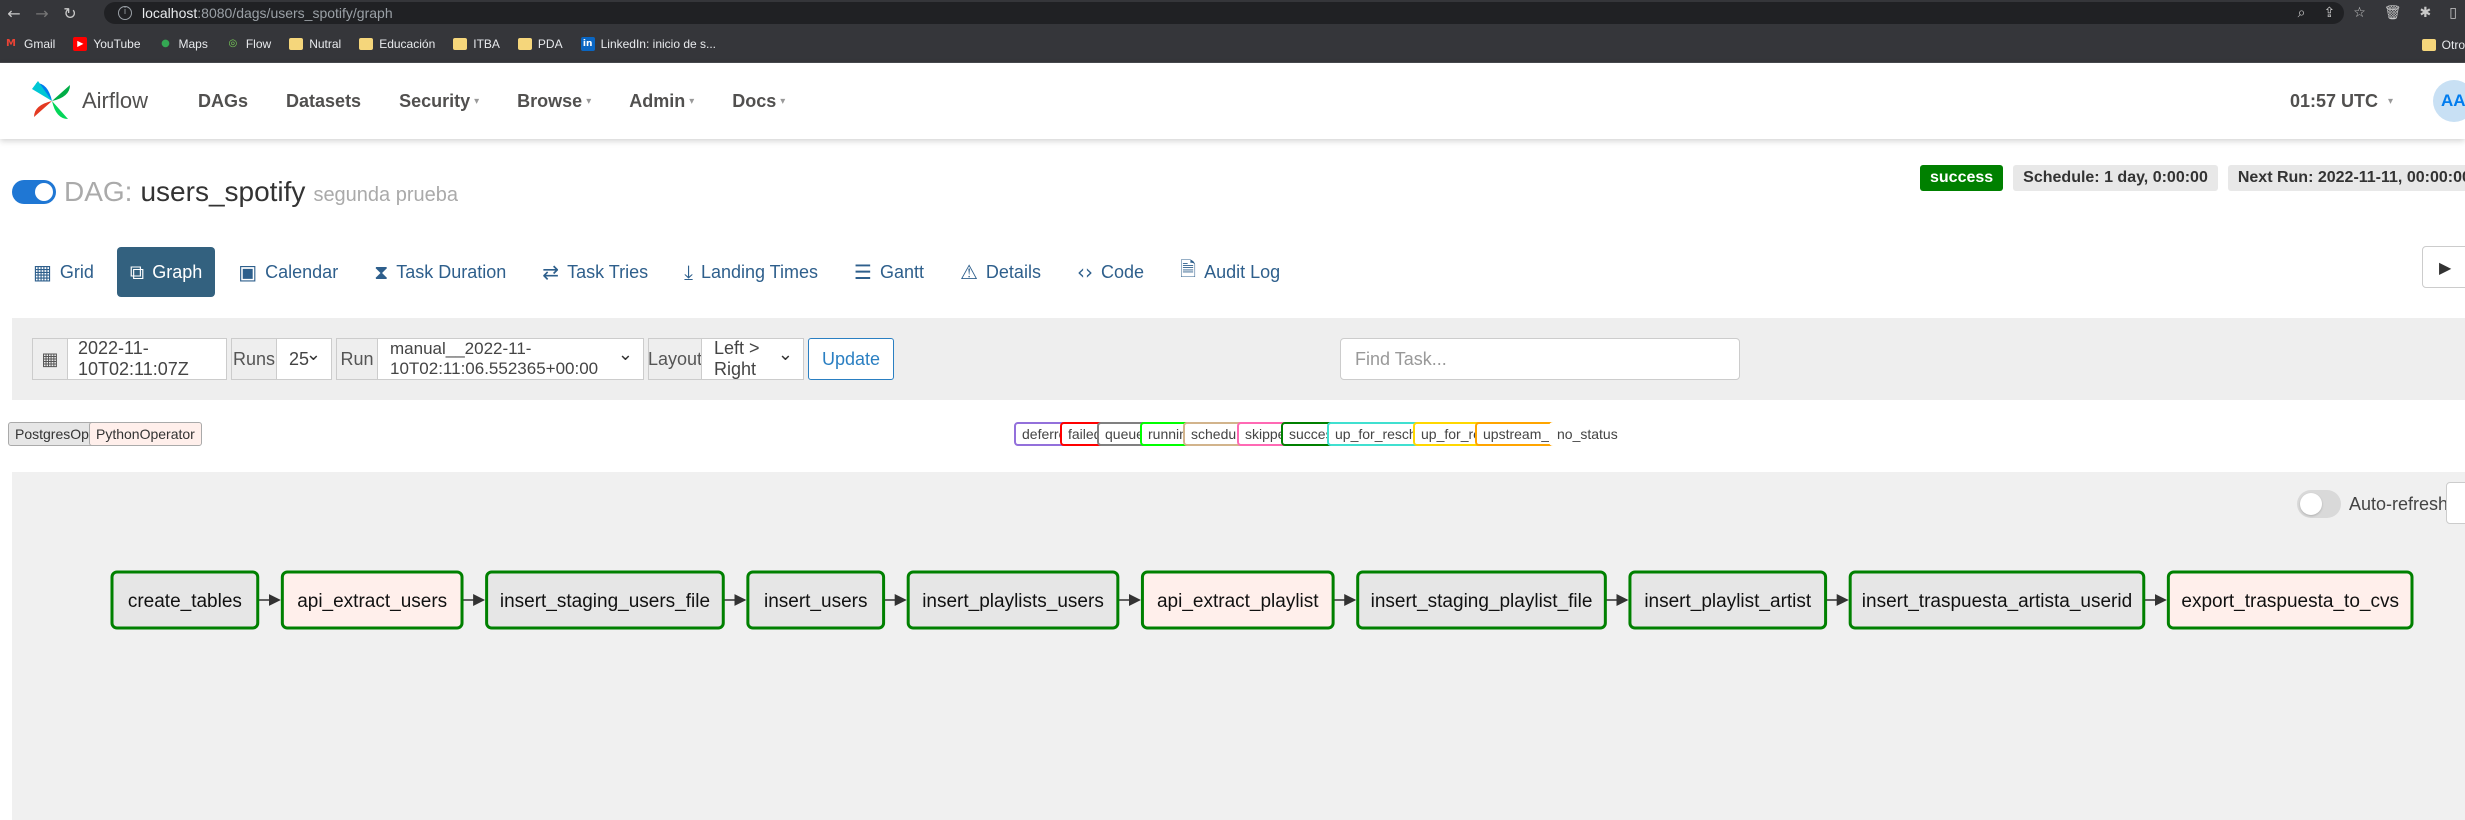 Image resolution: width=2465 pixels, height=820 pixels. Describe the element at coordinates (42, 13) in the screenshot. I see `forward-arrow-icon: →` at that location.